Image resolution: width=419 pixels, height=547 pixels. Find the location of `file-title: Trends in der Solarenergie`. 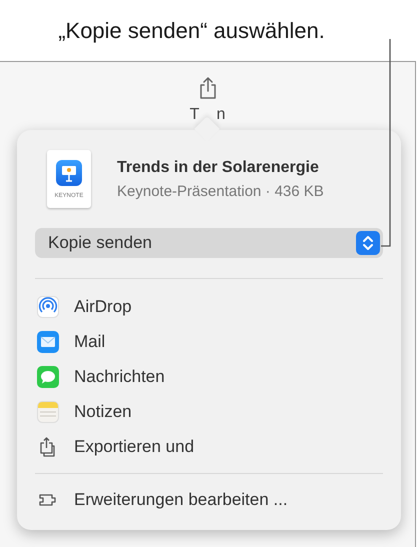

file-title: Trends in der Solarenergie is located at coordinates (218, 167).